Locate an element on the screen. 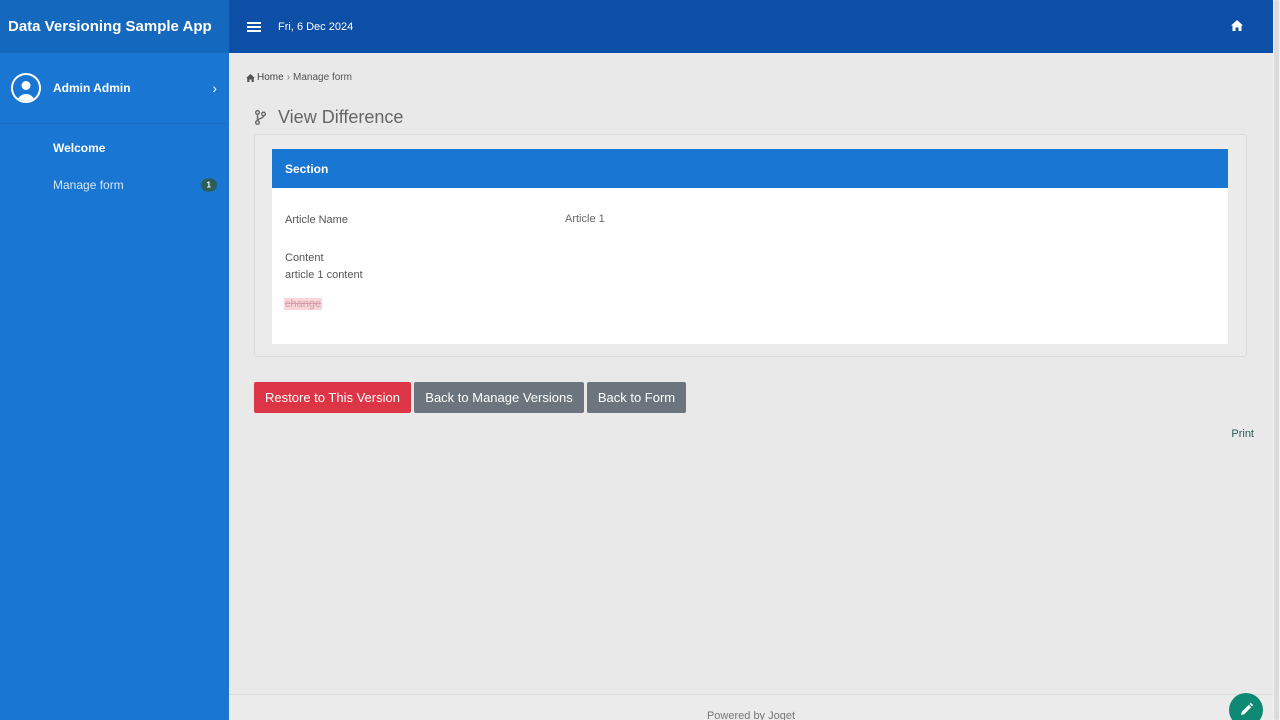 This screenshot has width=1280, height=720. page-title-text: View Difference is located at coordinates (341, 117).